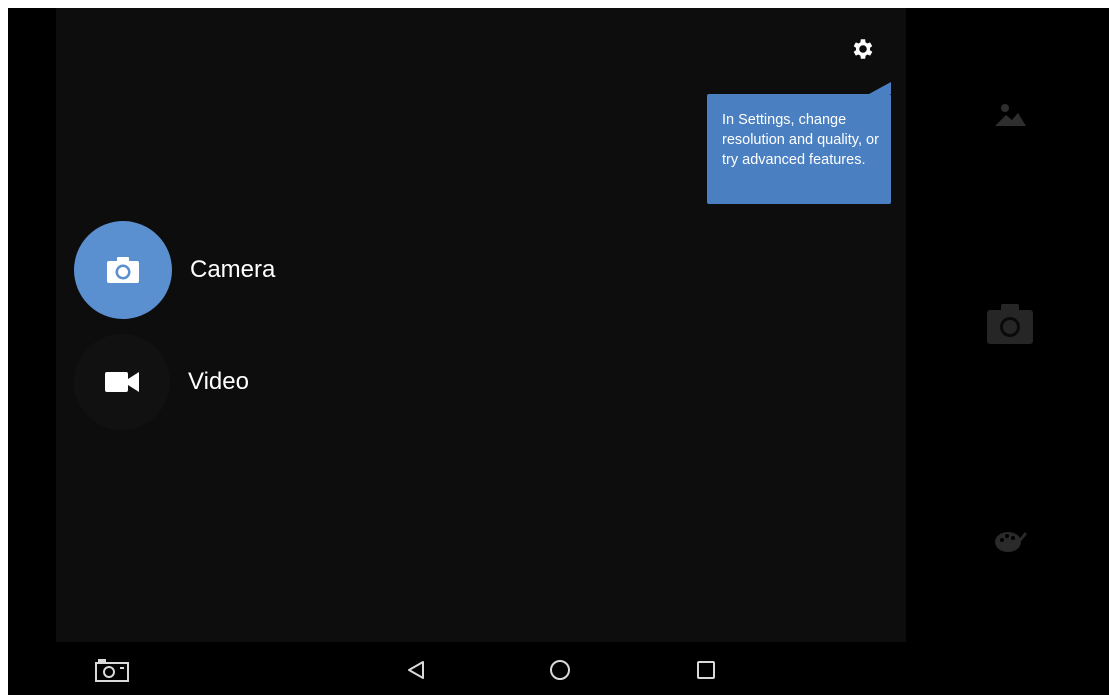 The image size is (1109, 695). I want to click on top-border, so click(554, 4).